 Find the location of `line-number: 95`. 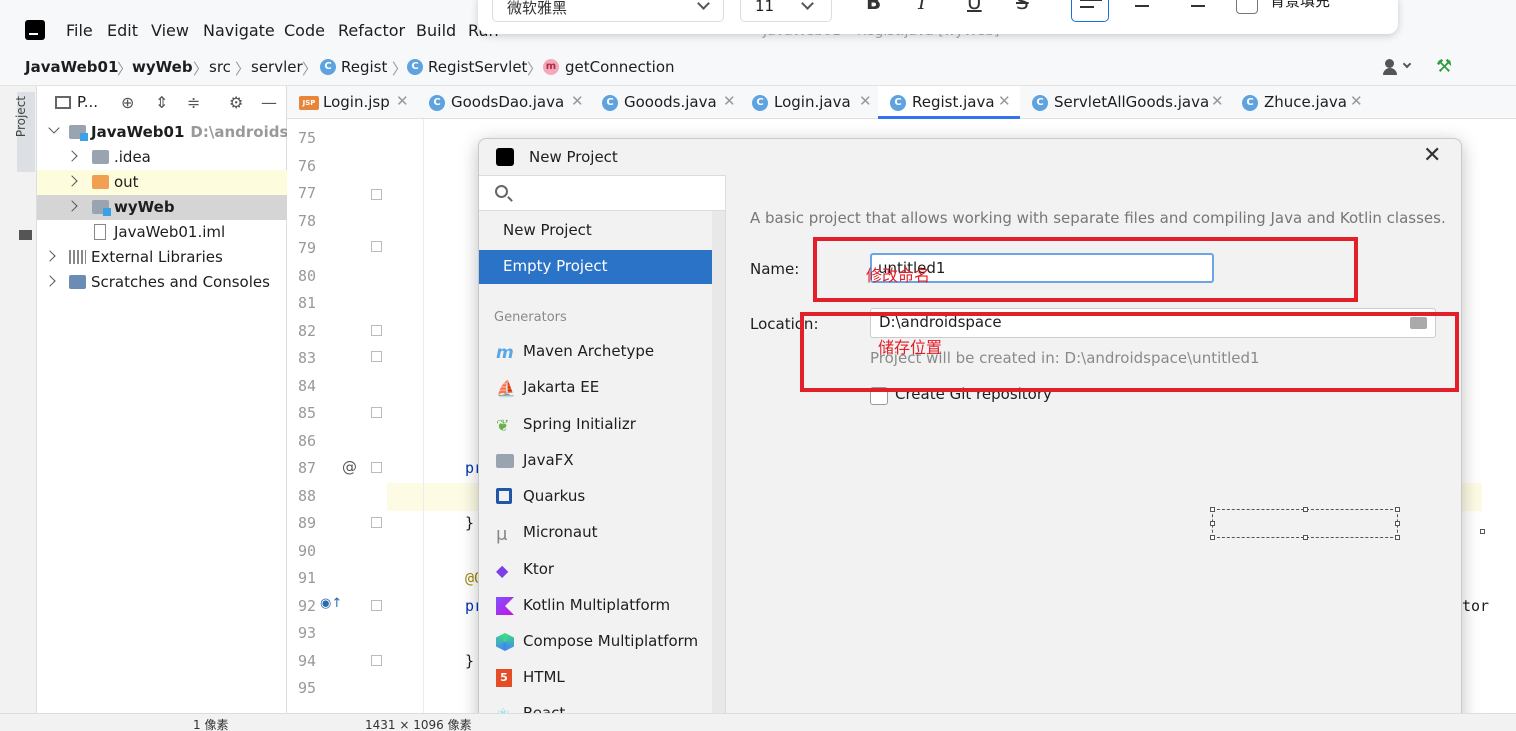

line-number: 95 is located at coordinates (307, 688).